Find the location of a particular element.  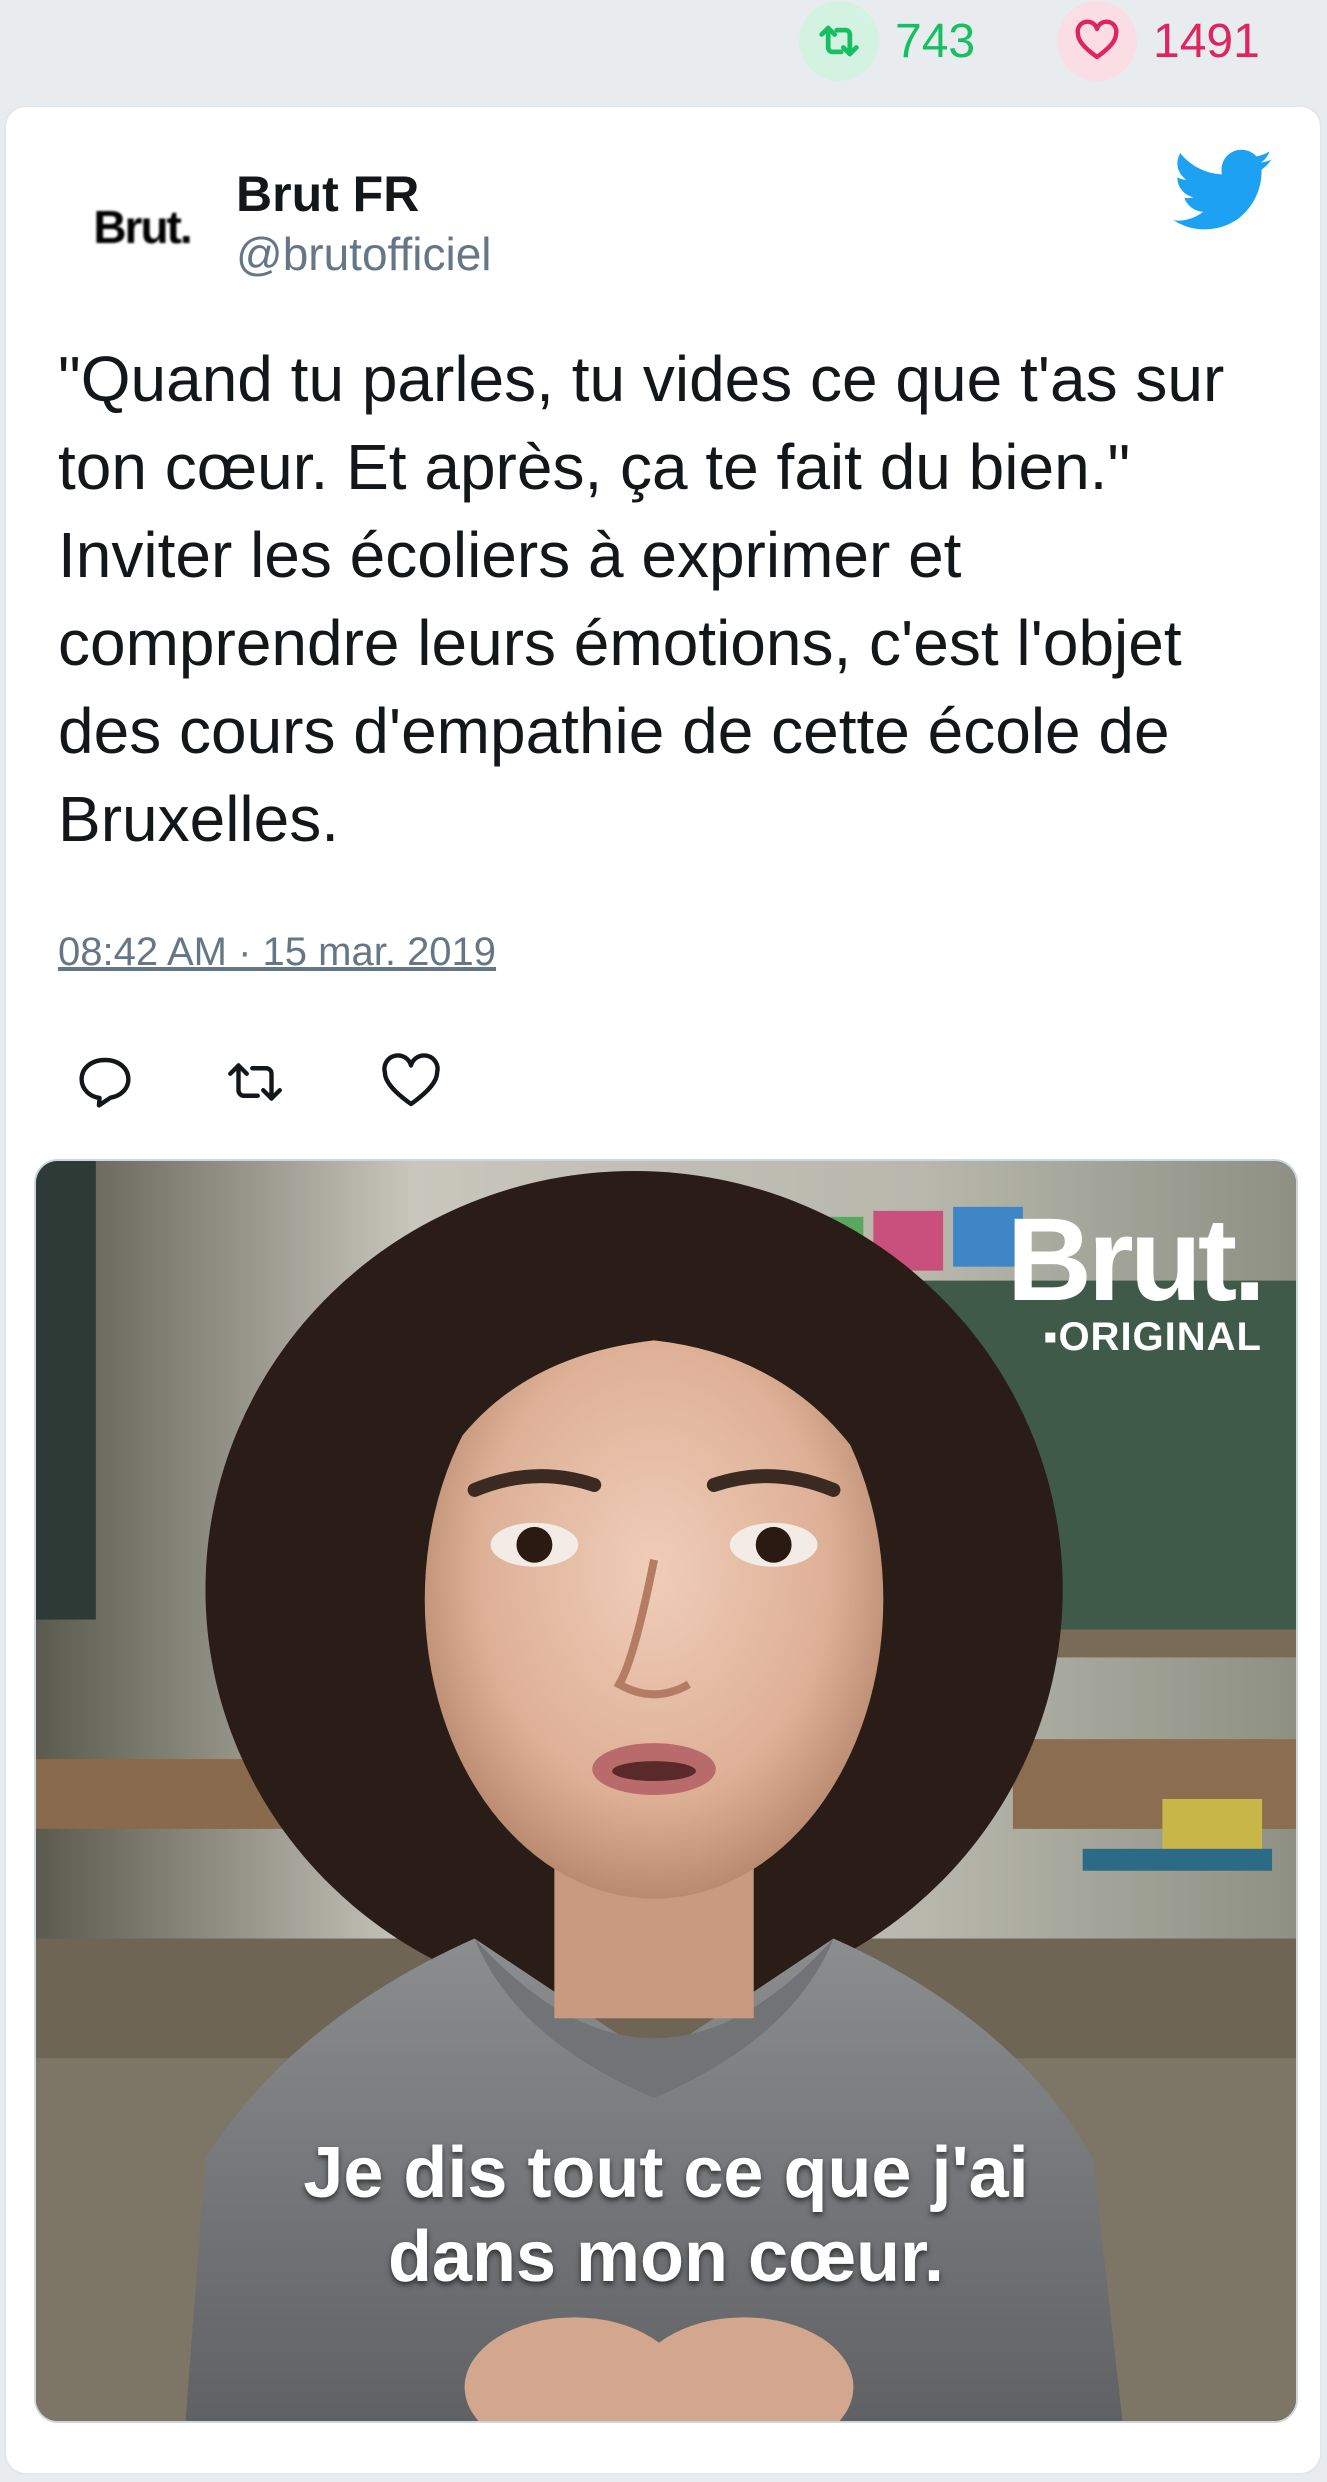

avatar: Brut. is located at coordinates (142, 227).